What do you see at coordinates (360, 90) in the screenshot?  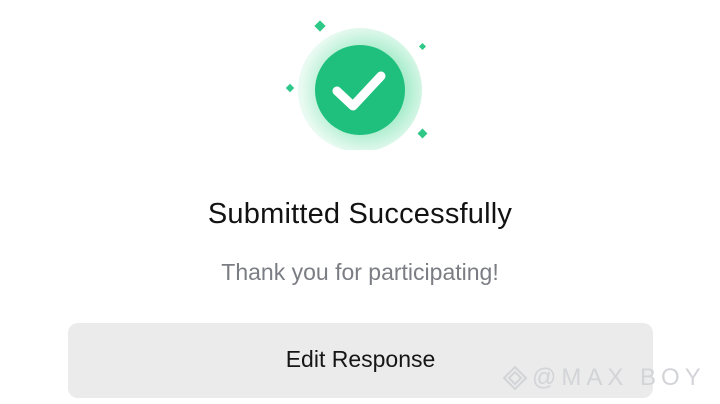 I see `check-circle-icon` at bounding box center [360, 90].